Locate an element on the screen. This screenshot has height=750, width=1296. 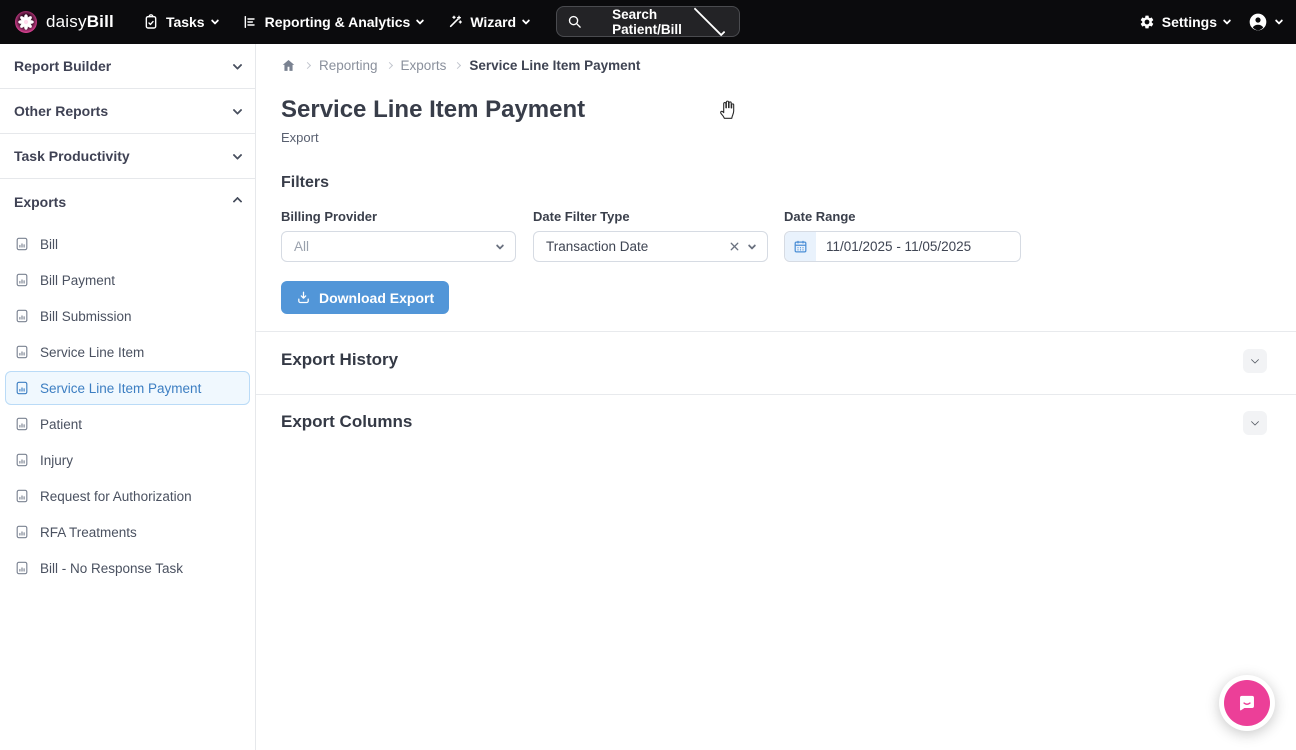
calendar-icon is located at coordinates (800, 246).